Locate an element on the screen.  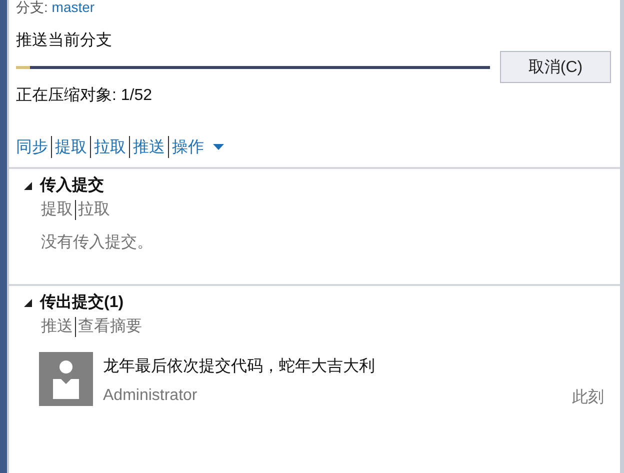
section-link: 推送 is located at coordinates (57, 326).